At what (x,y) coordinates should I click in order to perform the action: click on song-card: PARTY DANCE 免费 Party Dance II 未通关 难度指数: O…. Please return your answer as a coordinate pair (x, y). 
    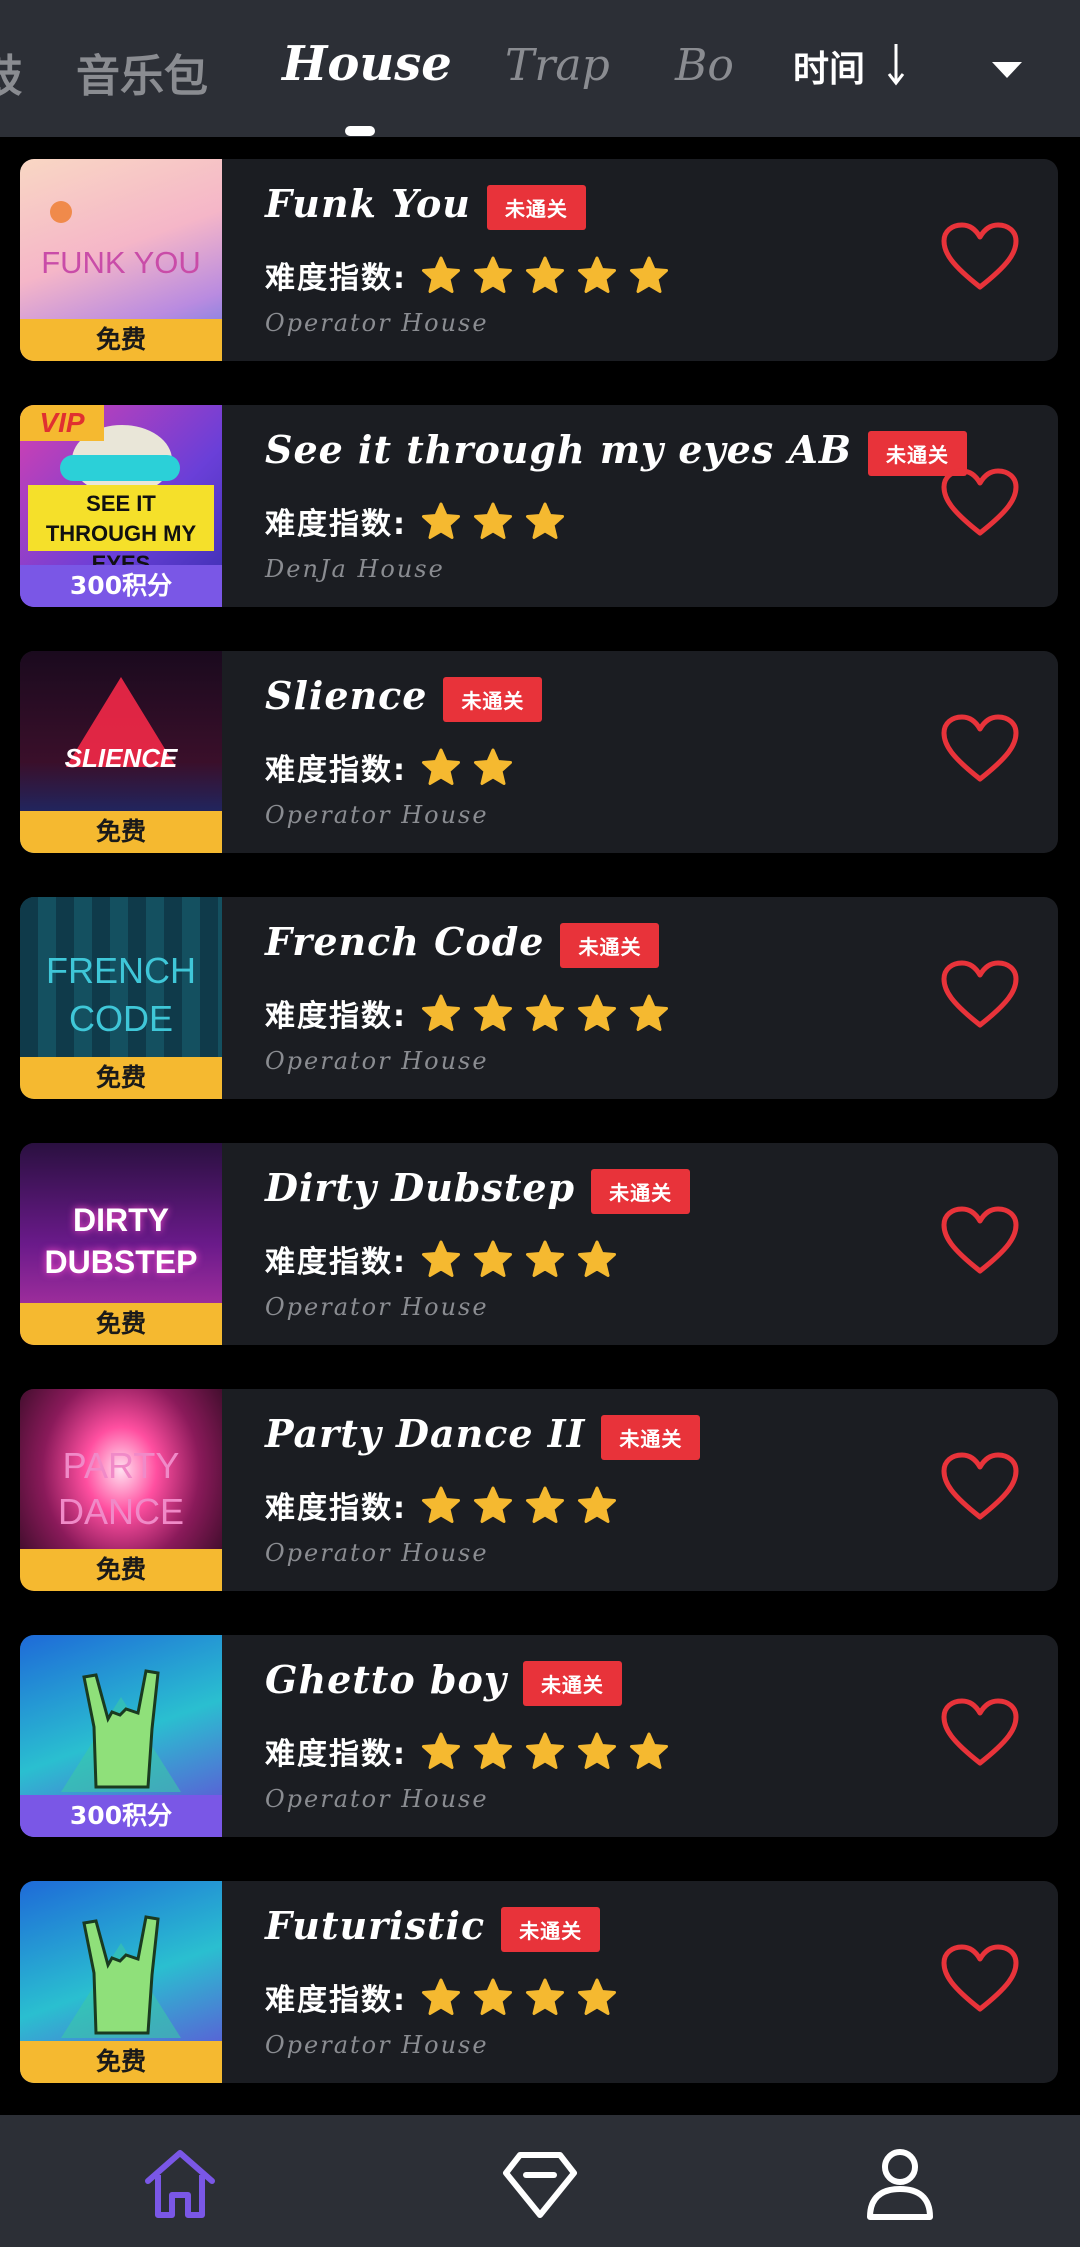
    Looking at the image, I should click on (539, 1490).